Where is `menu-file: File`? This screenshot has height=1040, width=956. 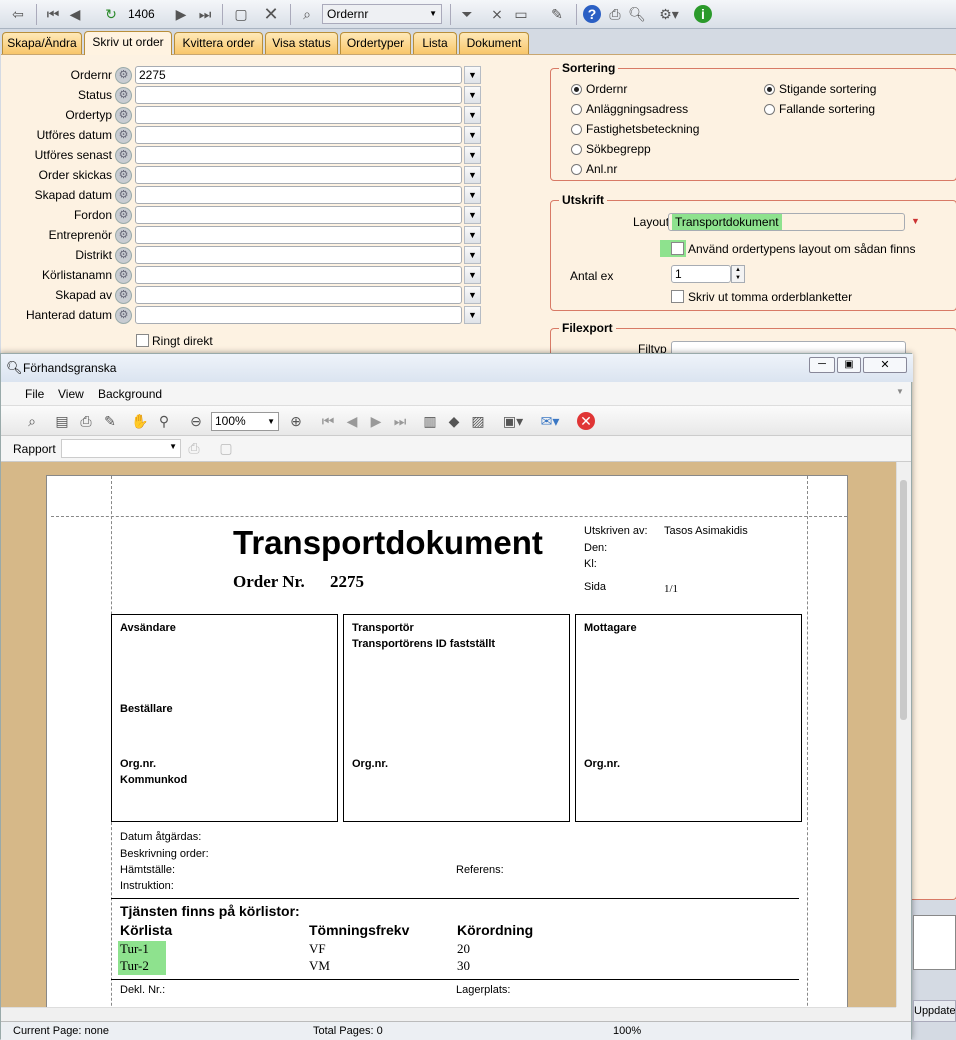 menu-file: File is located at coordinates (34, 394).